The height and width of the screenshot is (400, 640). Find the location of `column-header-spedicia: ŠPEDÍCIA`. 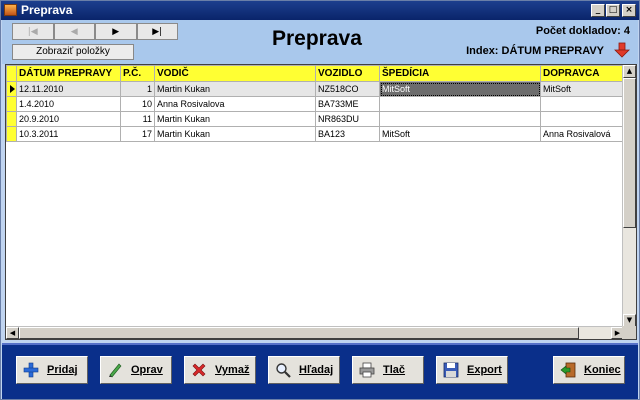

column-header-spedicia: ŠPEDÍCIA is located at coordinates (460, 73).